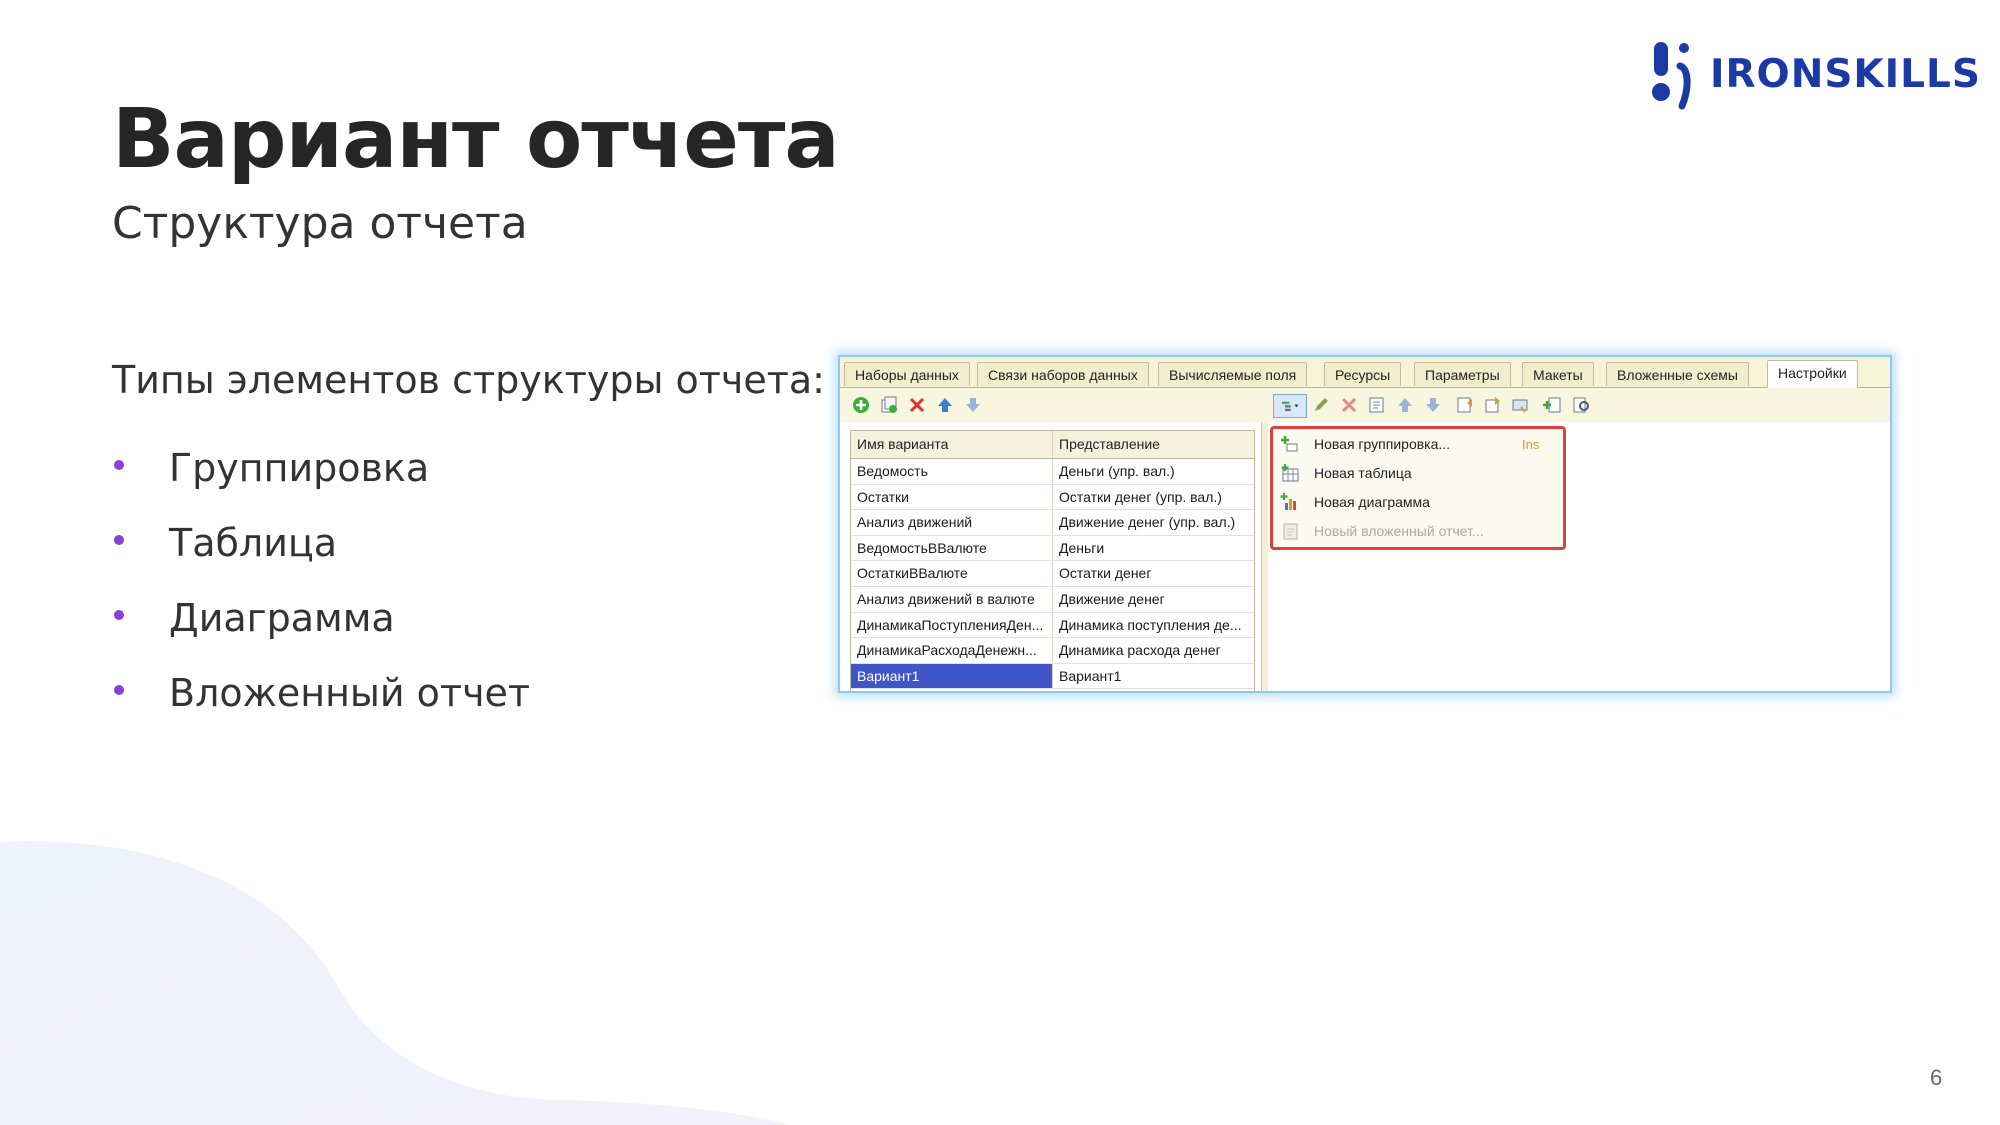 This screenshot has height=1125, width=2000. I want to click on new-chart-icon, so click(1290, 502).